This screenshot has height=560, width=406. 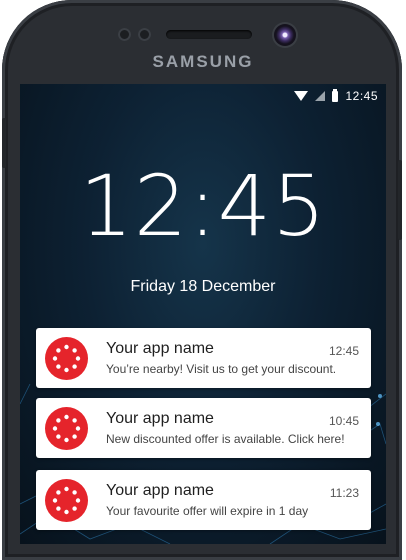 What do you see at coordinates (400, 200) in the screenshot?
I see `power-button` at bounding box center [400, 200].